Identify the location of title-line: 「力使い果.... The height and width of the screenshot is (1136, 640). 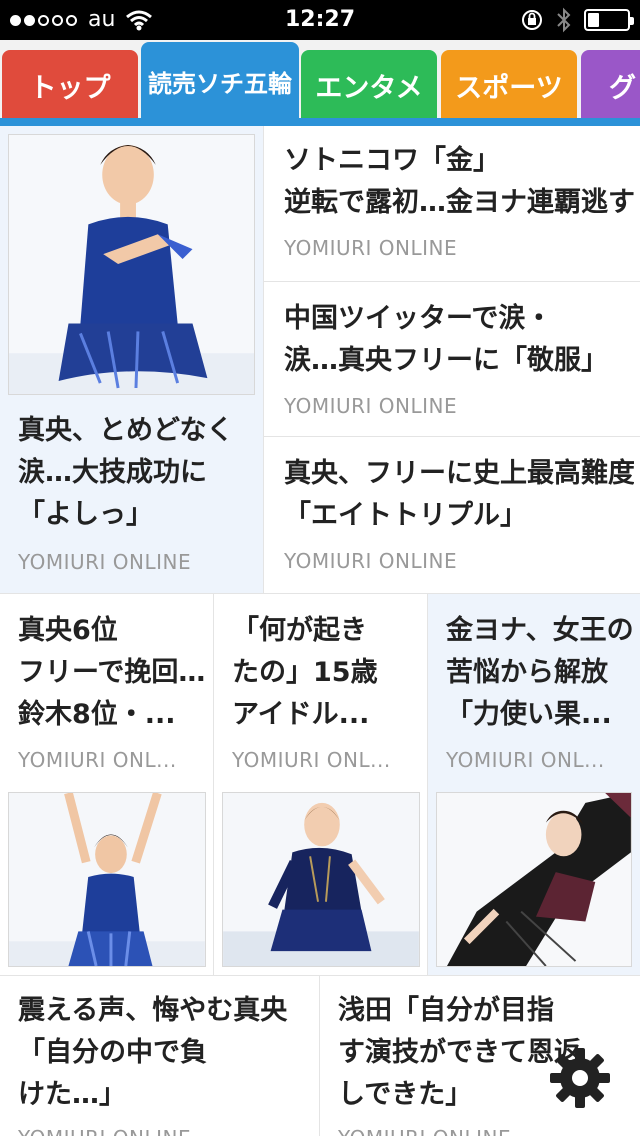
(529, 714).